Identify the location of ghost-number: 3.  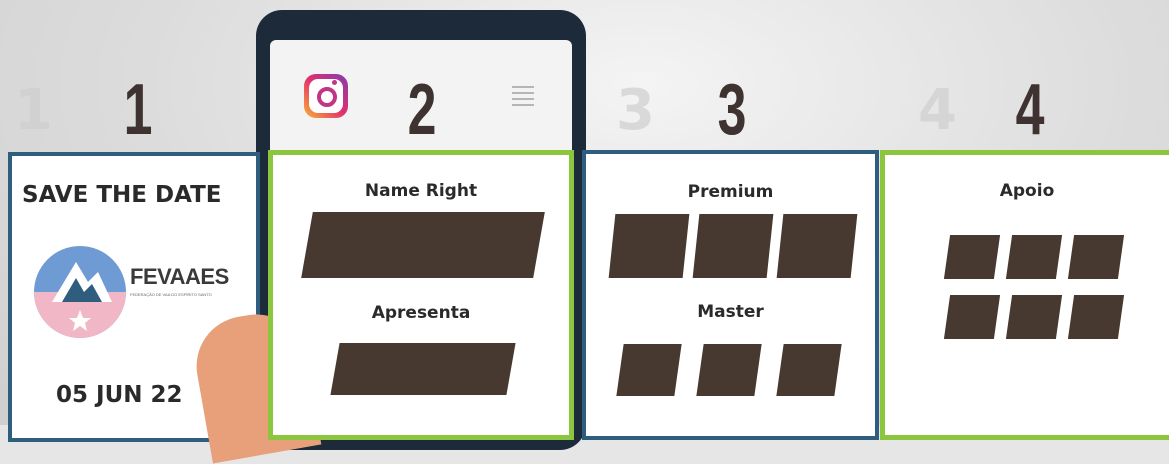
(635, 110).